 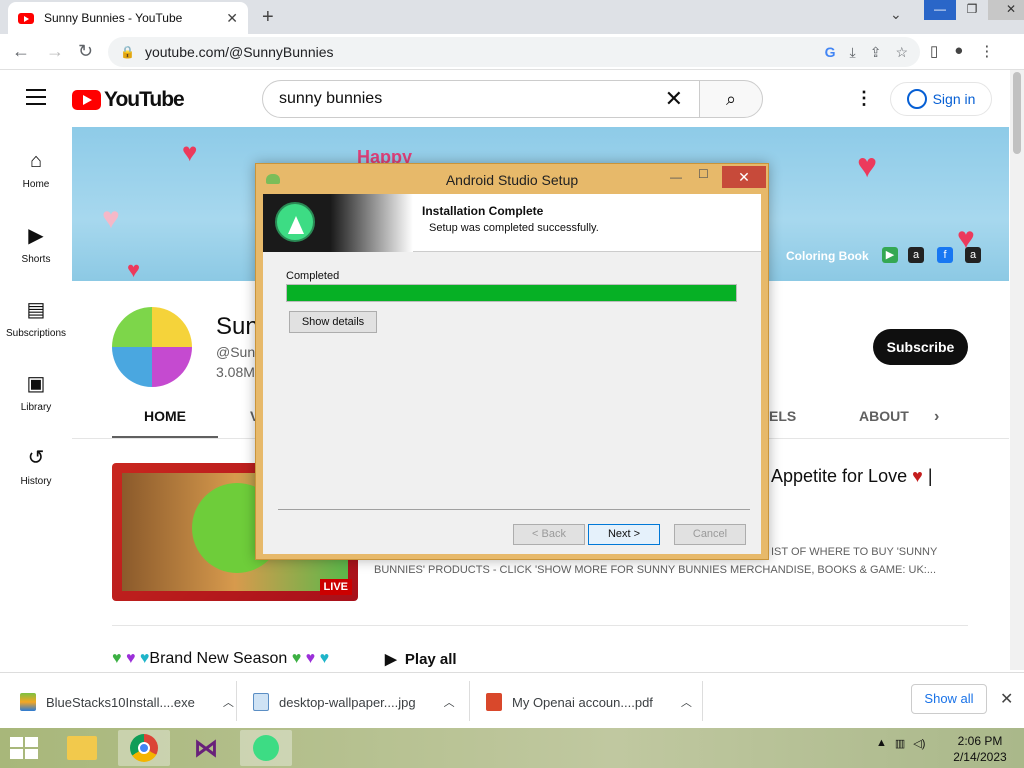 I want to click on android-studio-logo-icon, so click(x=295, y=222).